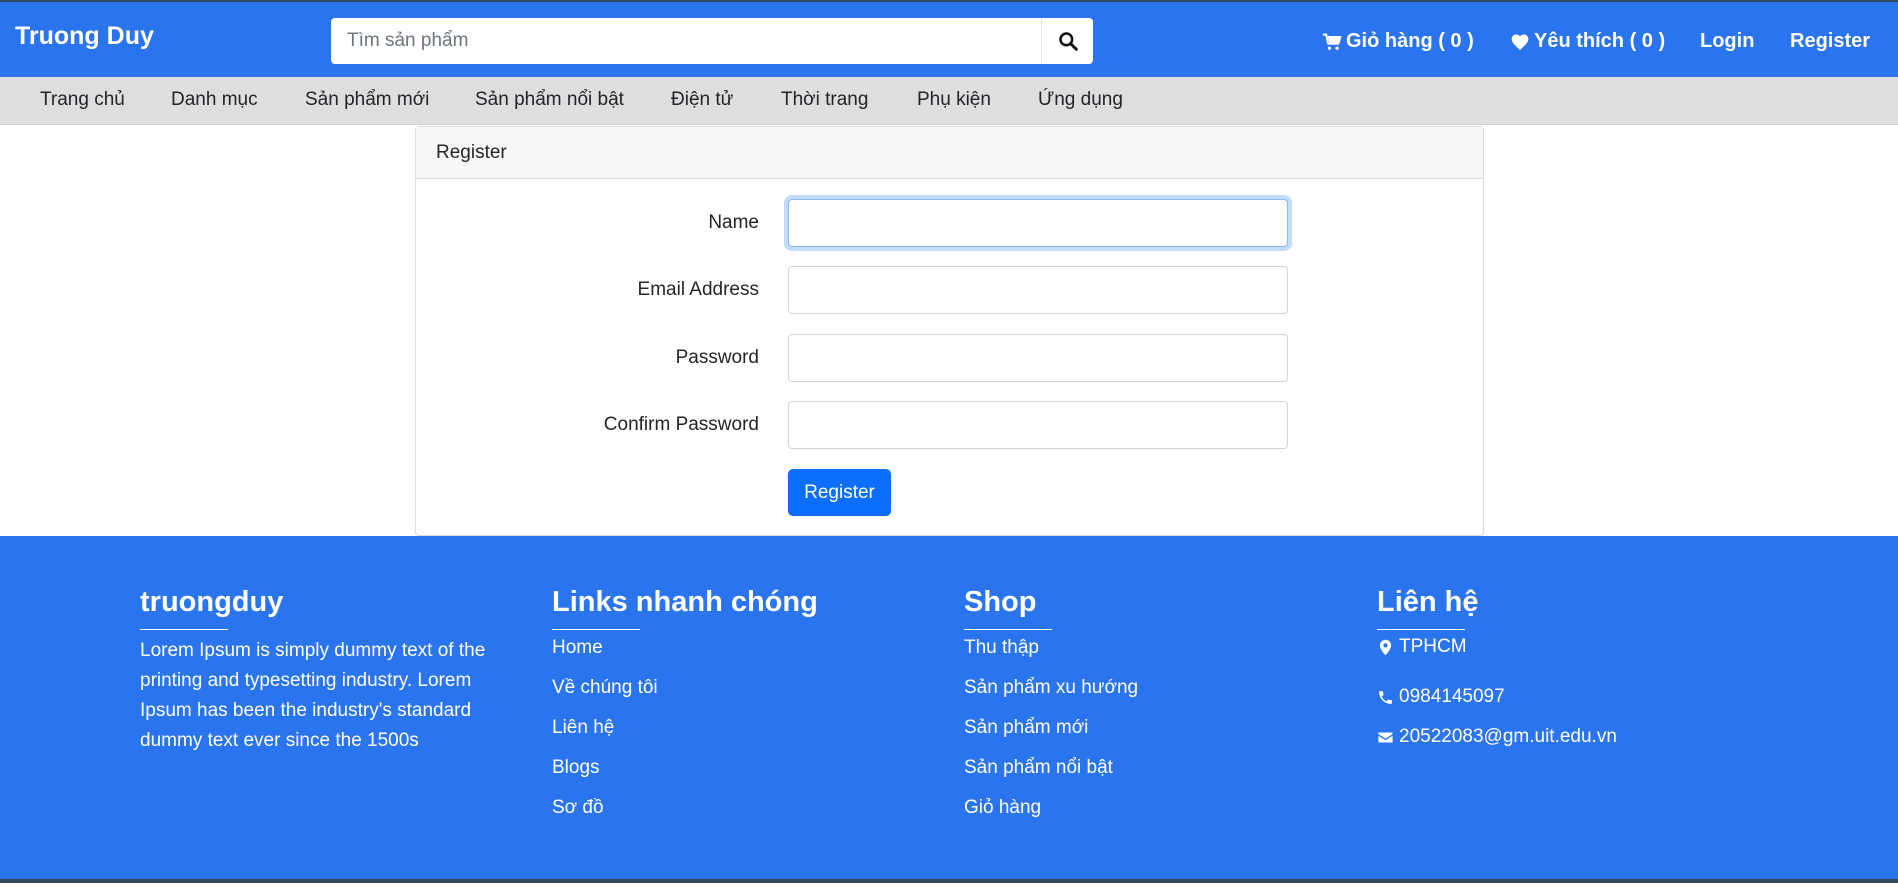  I want to click on search-icon, so click(1068, 41).